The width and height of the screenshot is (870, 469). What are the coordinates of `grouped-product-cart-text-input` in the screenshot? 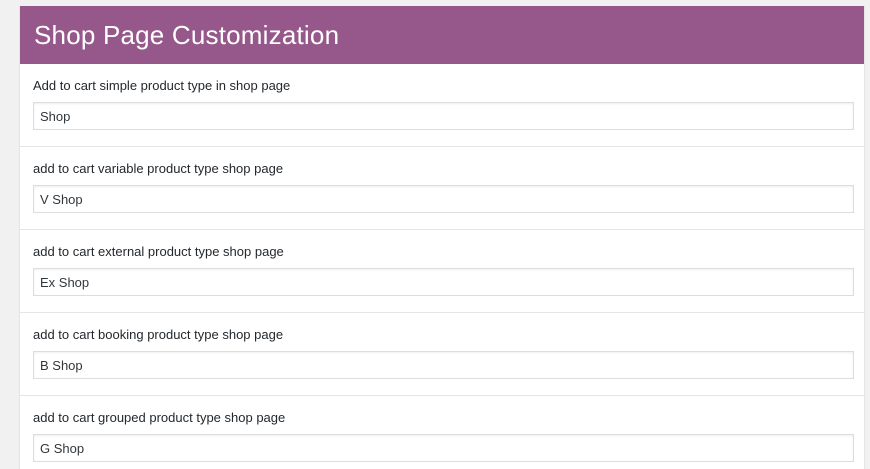 It's located at (443, 448).